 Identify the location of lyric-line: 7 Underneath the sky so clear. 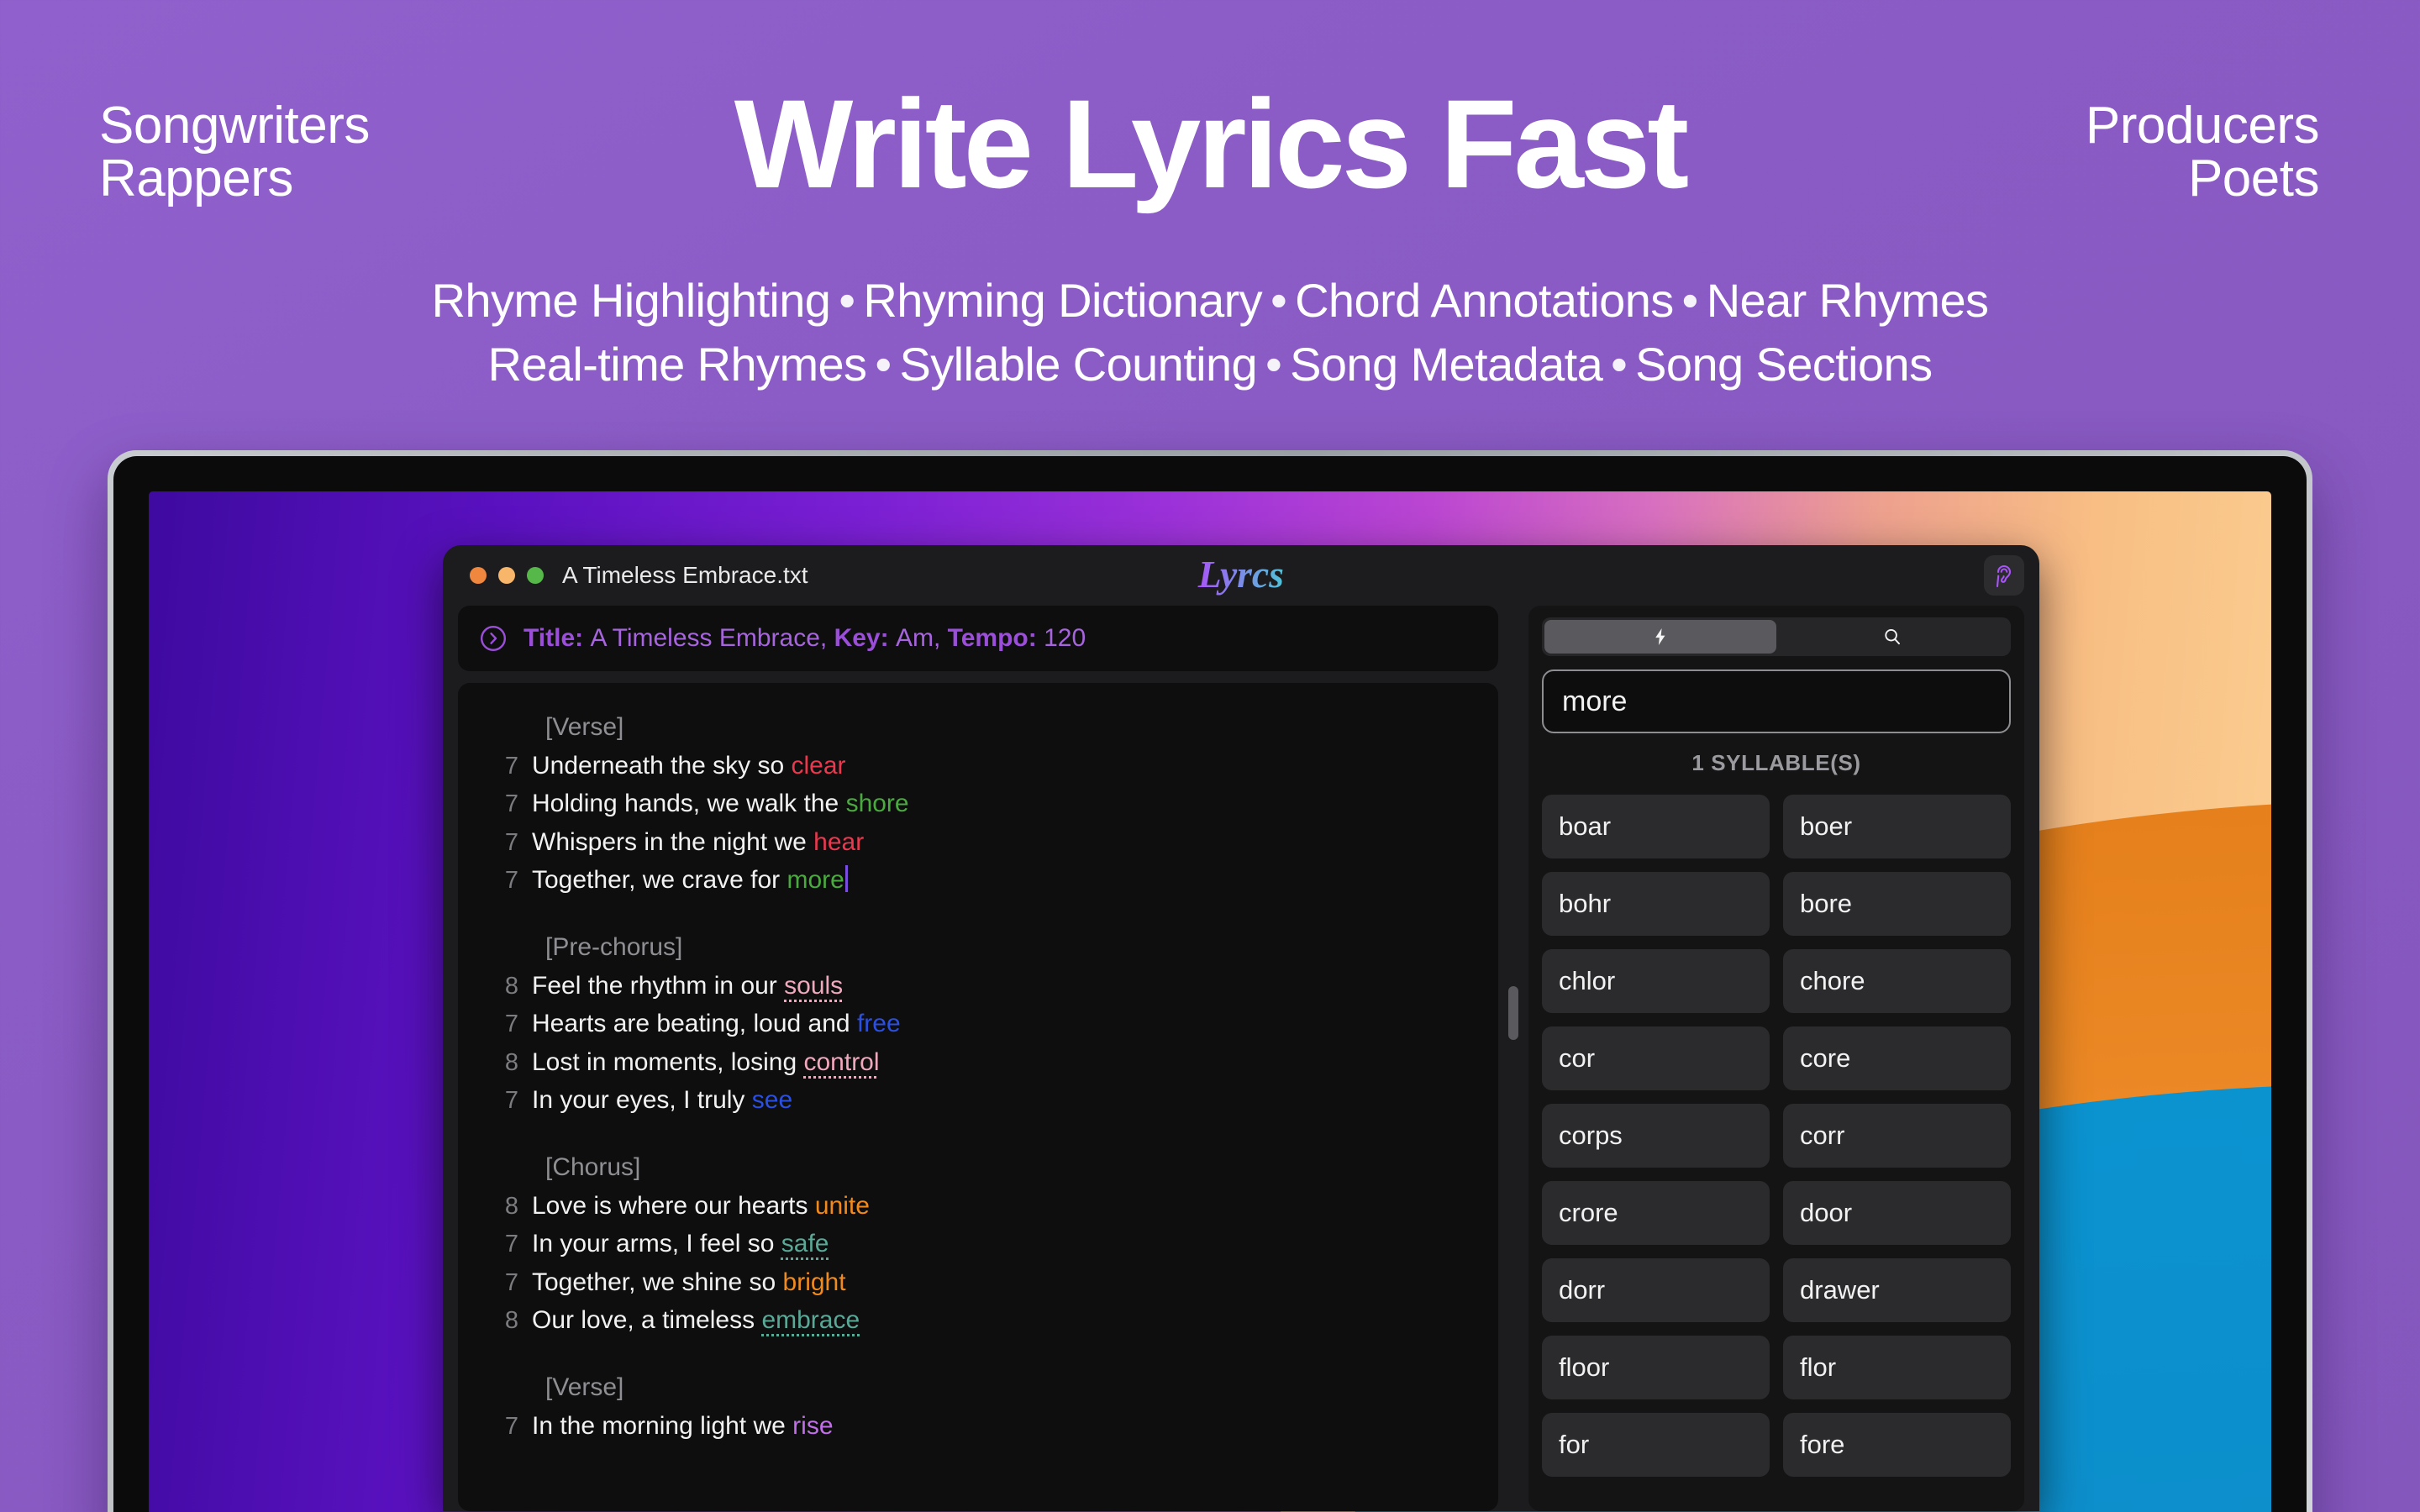
(978, 766).